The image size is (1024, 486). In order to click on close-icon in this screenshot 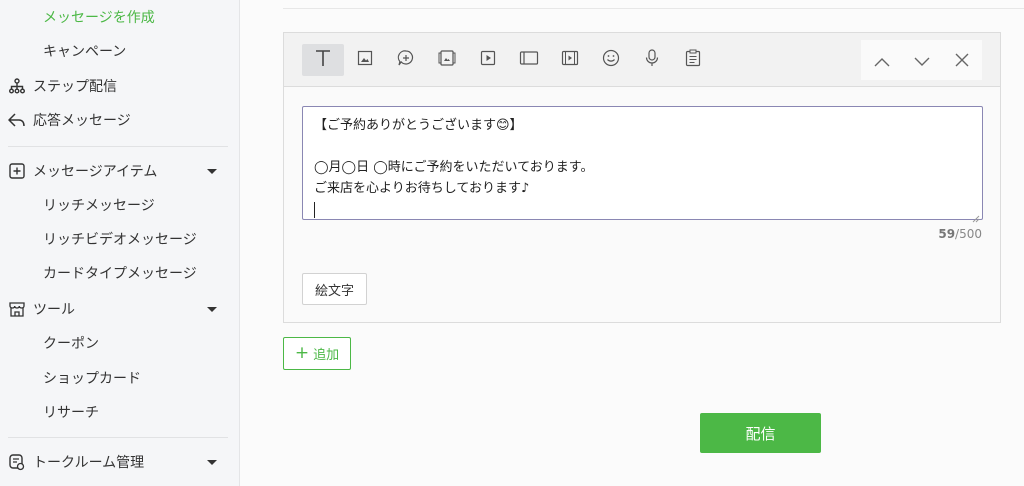, I will do `click(962, 61)`.